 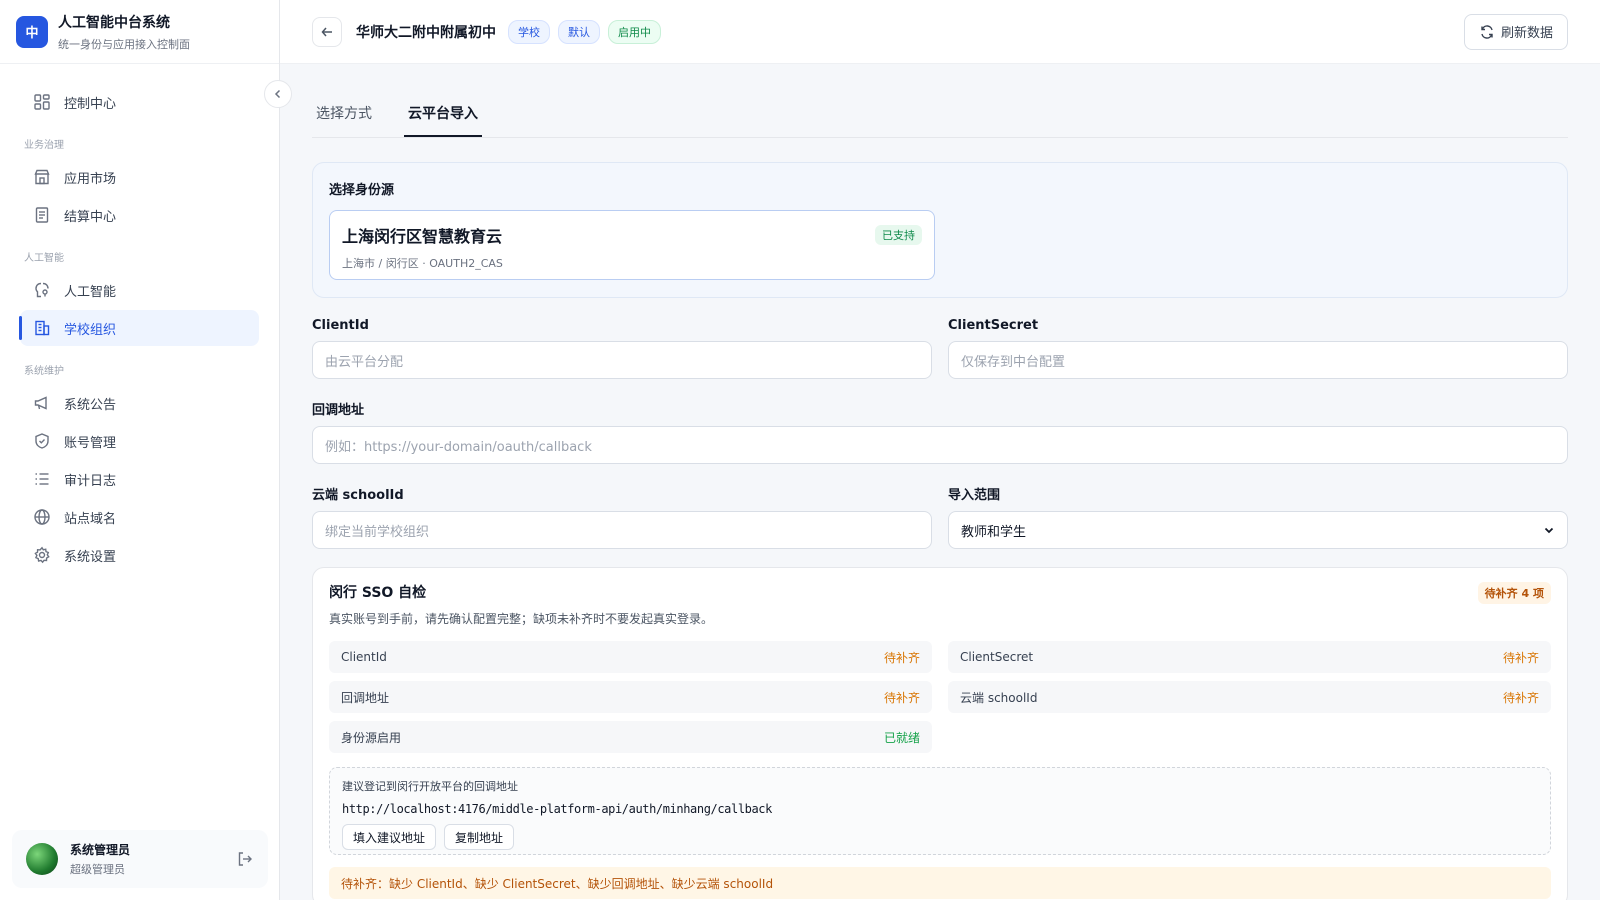 What do you see at coordinates (139, 177) in the screenshot?
I see `sidebar-item-app-market: 应用市场` at bounding box center [139, 177].